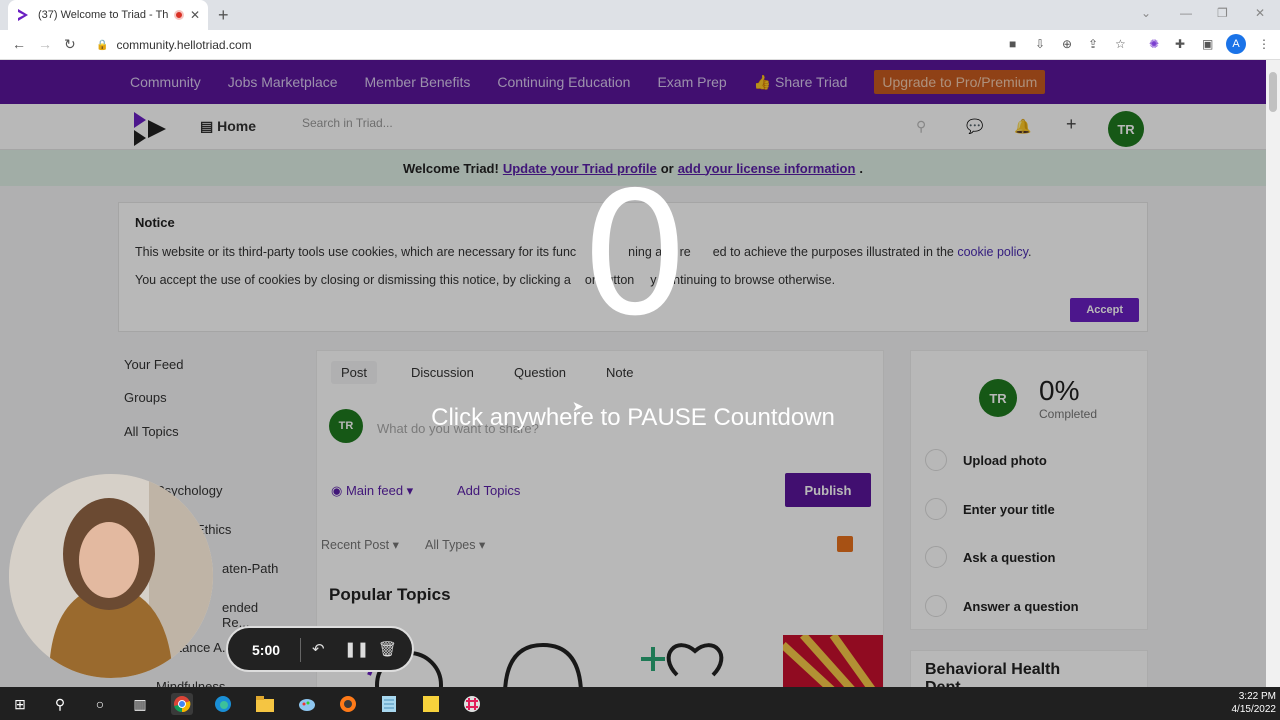 Image resolution: width=1280 pixels, height=720 pixels. I want to click on countdown-number: 0, so click(635, 255).